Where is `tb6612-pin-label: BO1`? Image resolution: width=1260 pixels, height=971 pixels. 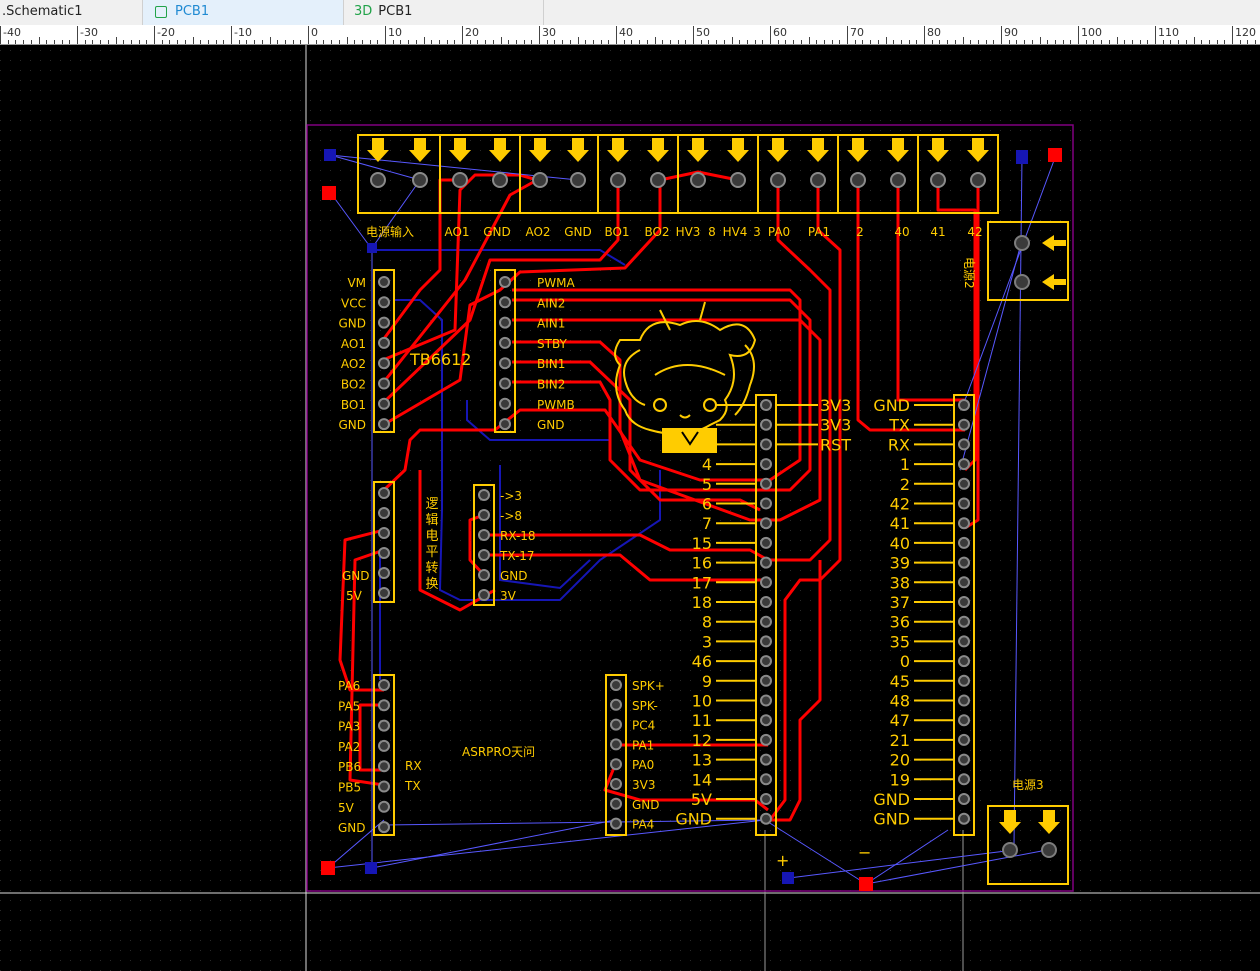
tb6612-pin-label: BO1 is located at coordinates (353, 405).